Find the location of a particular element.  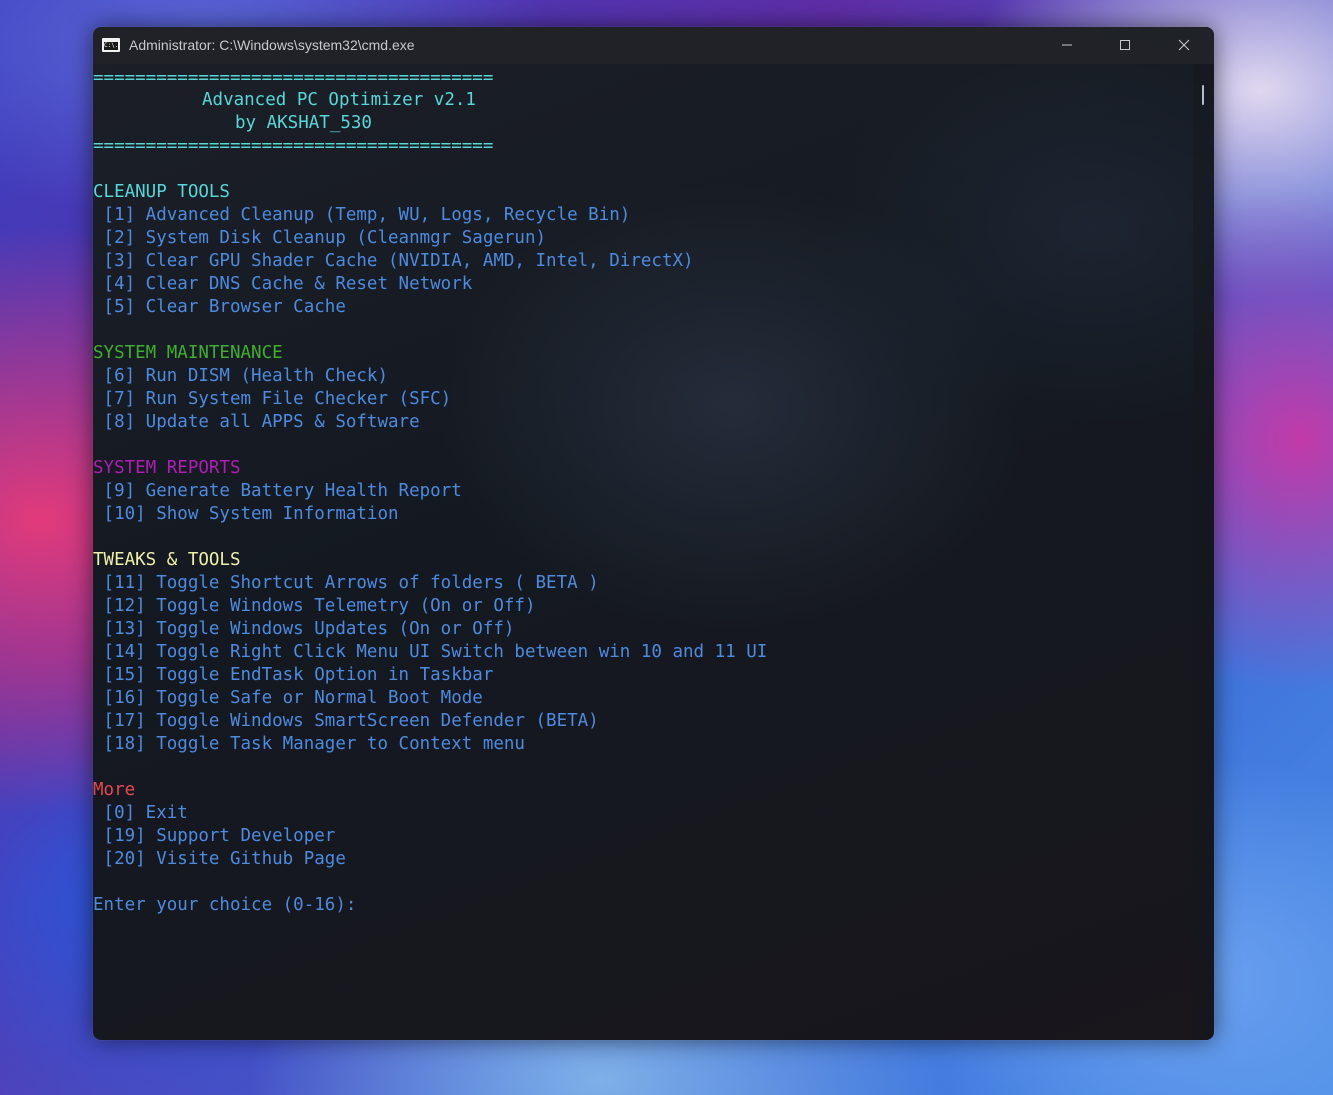

author-line: by AKSHAT_530 is located at coordinates (303, 123).